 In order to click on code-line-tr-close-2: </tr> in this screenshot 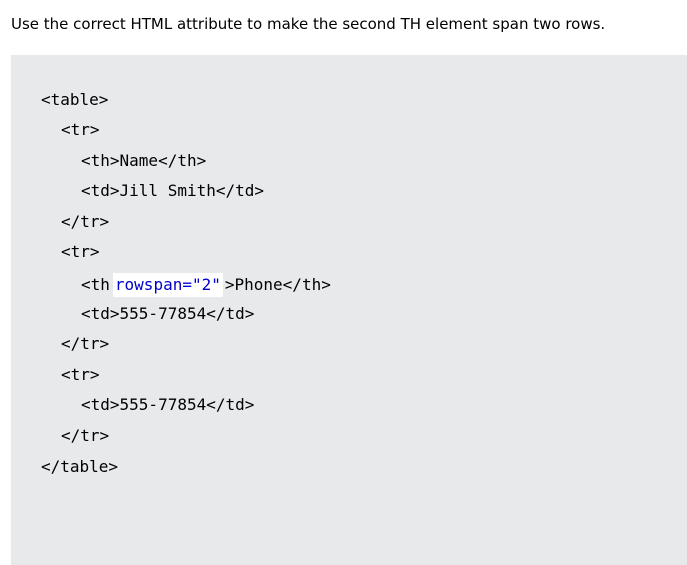, I will do `click(85, 343)`.